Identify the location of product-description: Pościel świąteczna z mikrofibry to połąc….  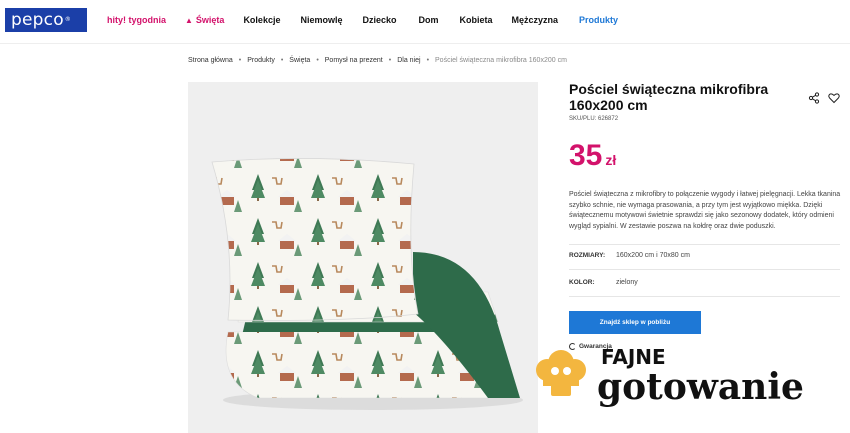
(705, 210).